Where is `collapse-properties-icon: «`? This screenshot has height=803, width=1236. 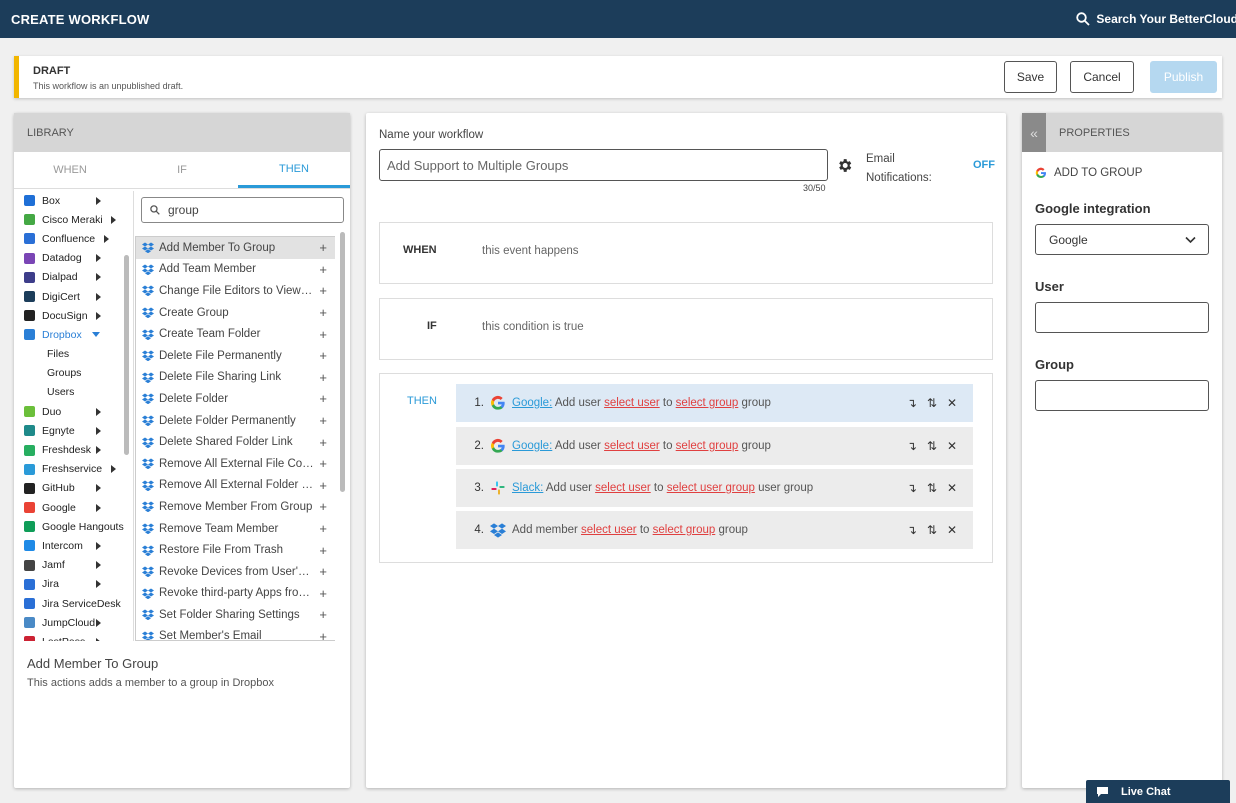 collapse-properties-icon: « is located at coordinates (1034, 132).